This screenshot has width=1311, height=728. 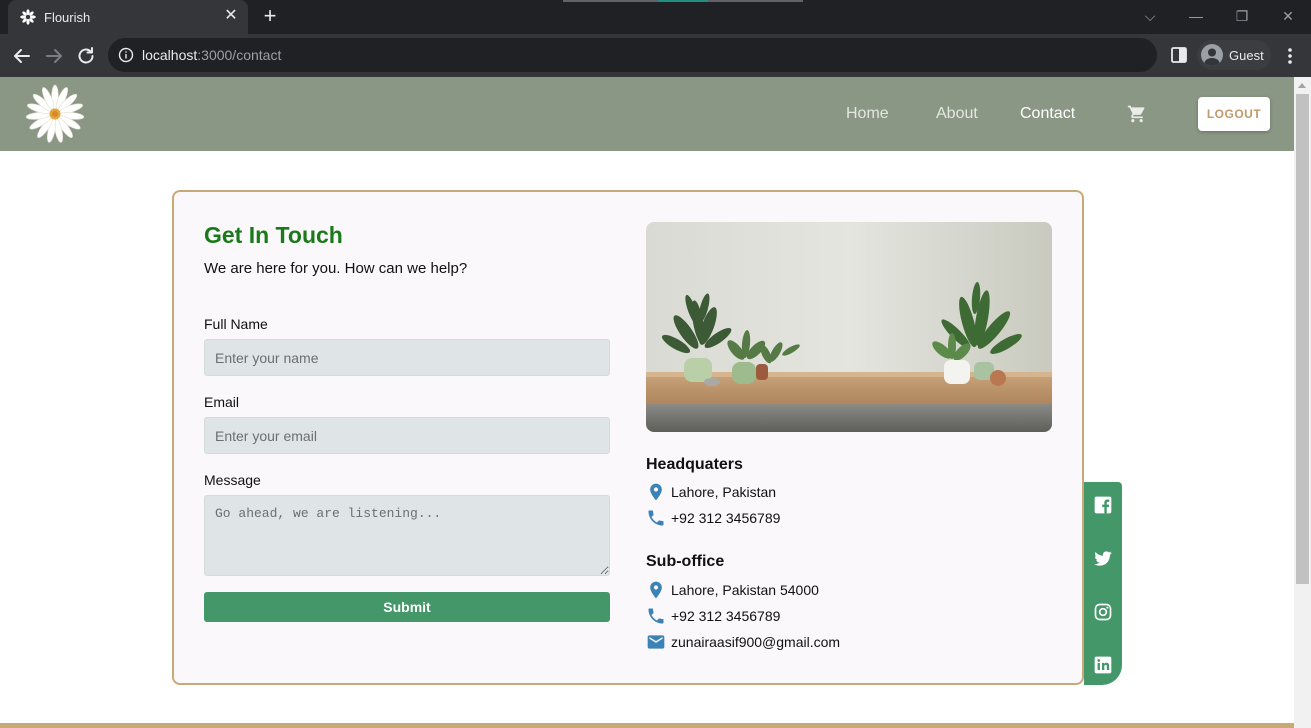 What do you see at coordinates (55, 114) in the screenshot?
I see `daisy-logo-icon` at bounding box center [55, 114].